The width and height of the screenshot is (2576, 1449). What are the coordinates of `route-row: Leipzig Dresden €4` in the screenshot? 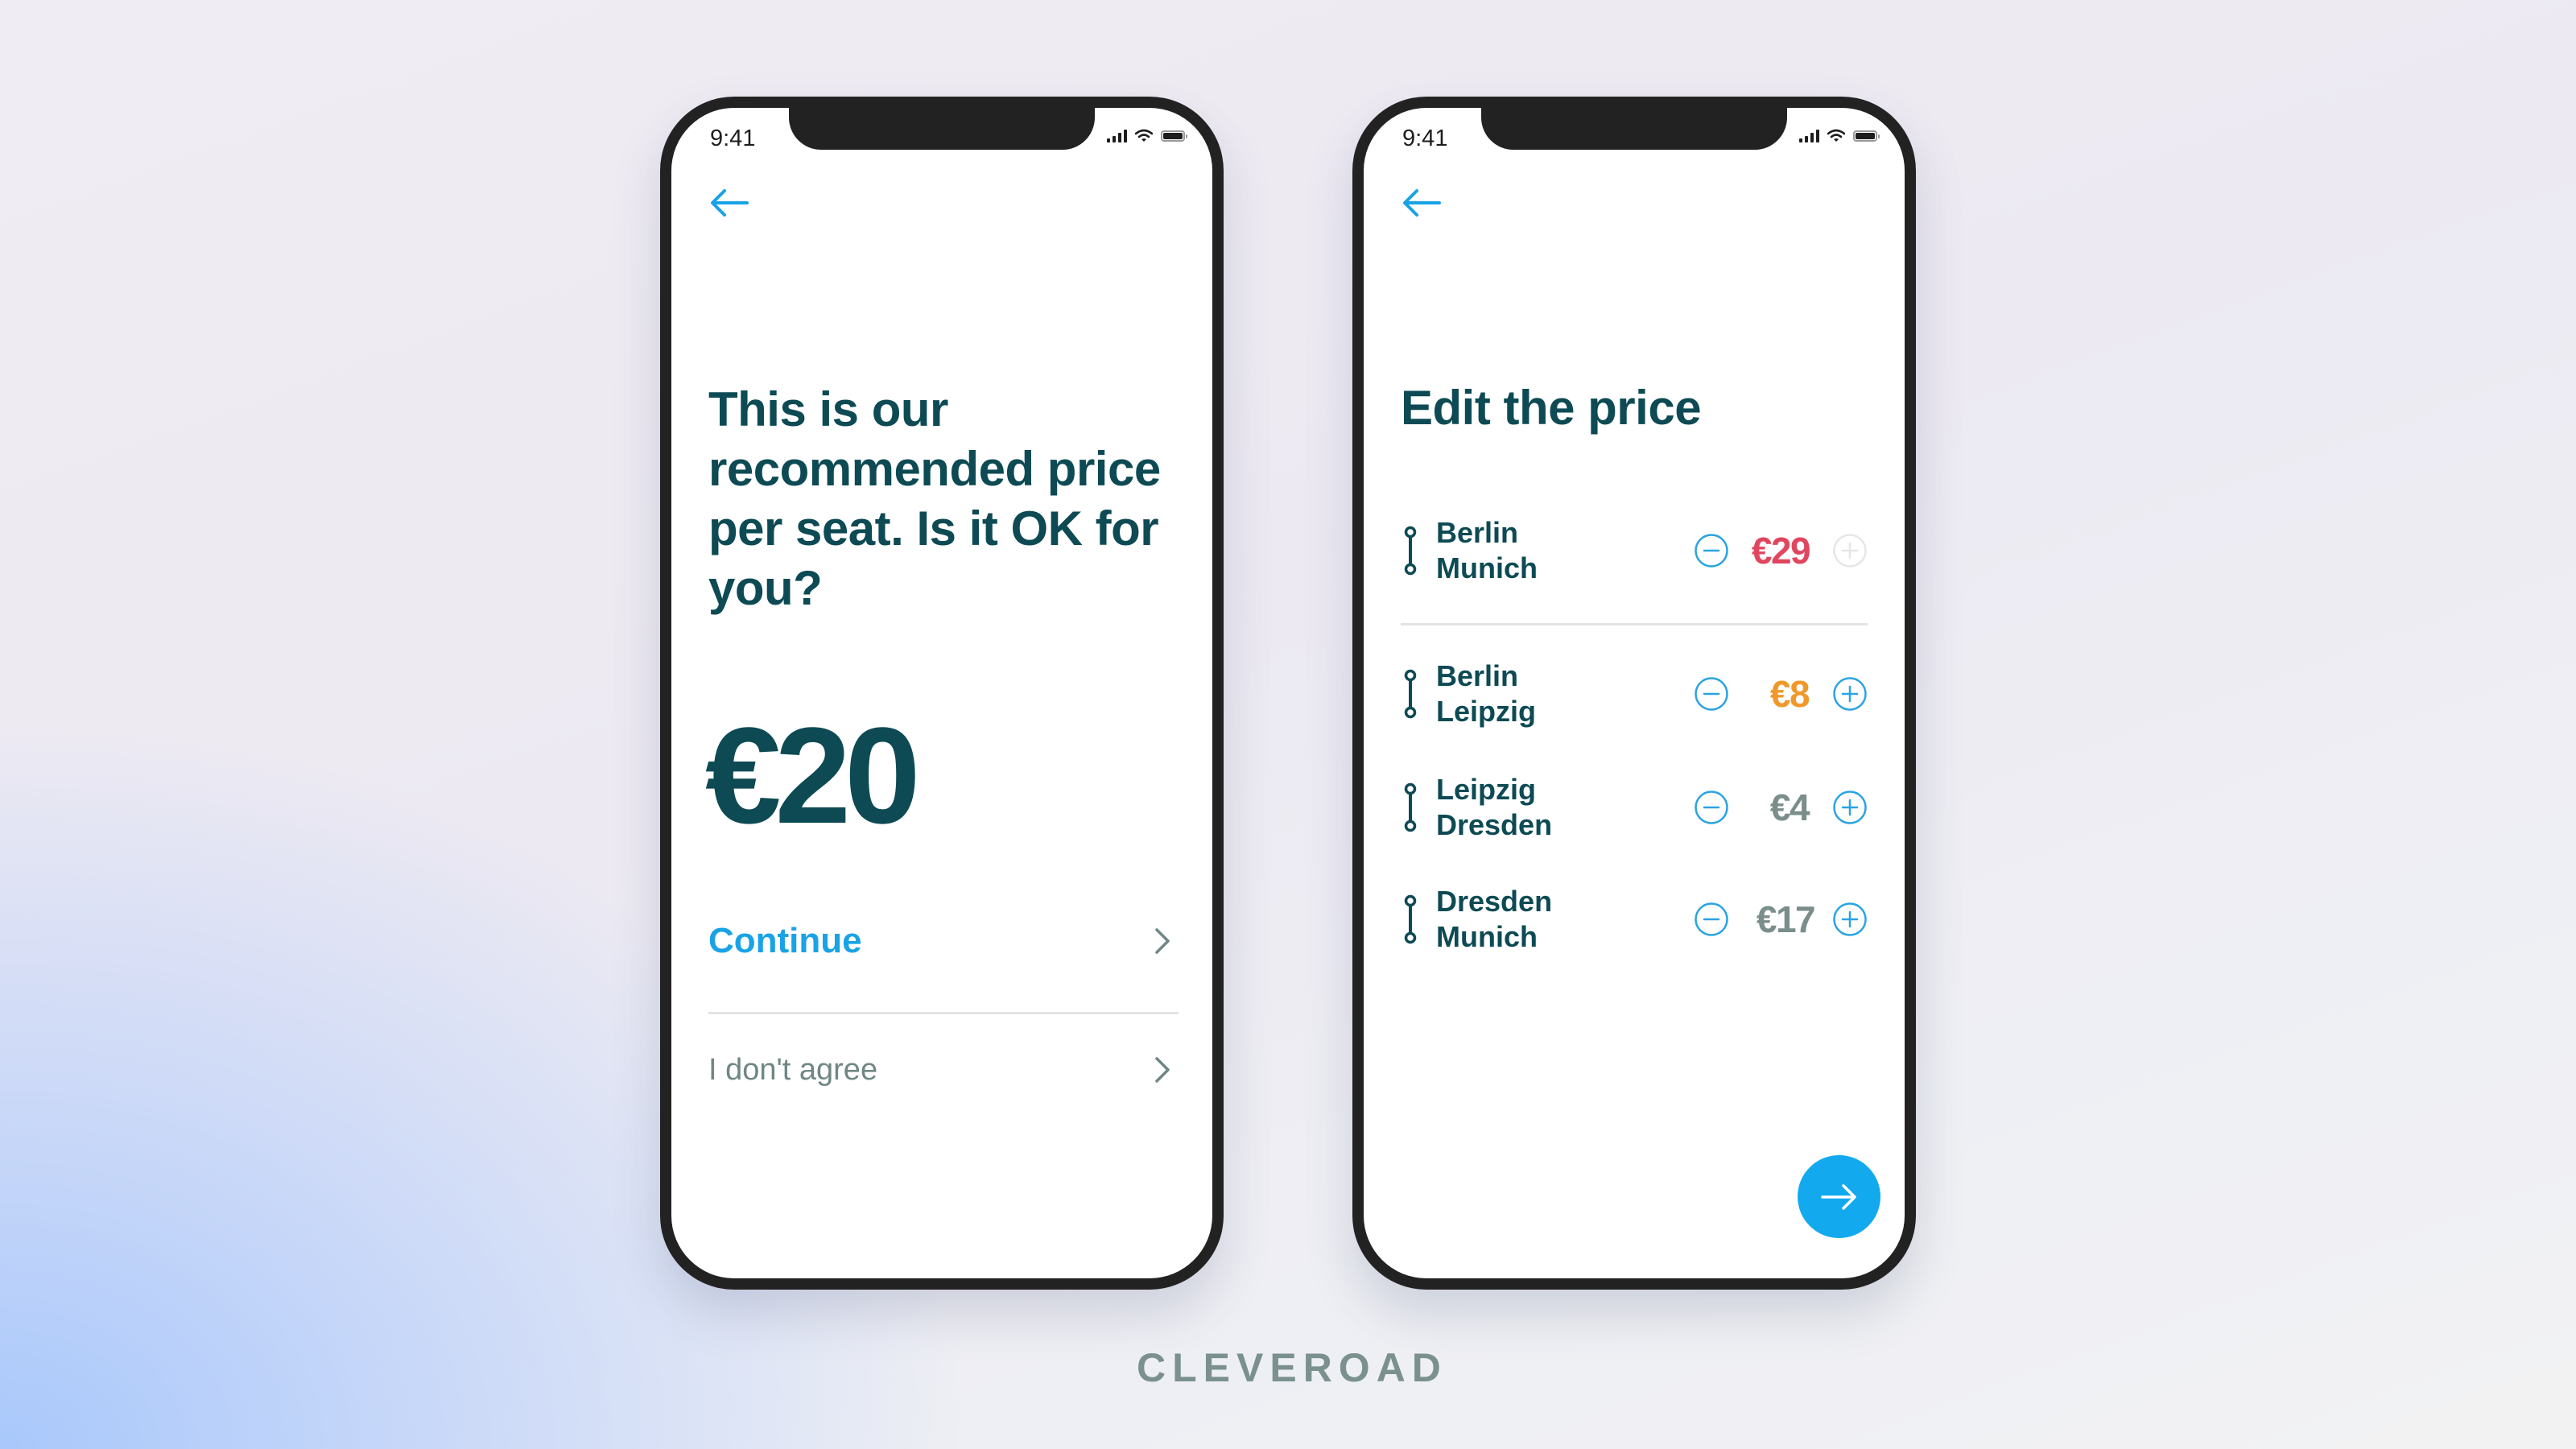 It's located at (1634, 807).